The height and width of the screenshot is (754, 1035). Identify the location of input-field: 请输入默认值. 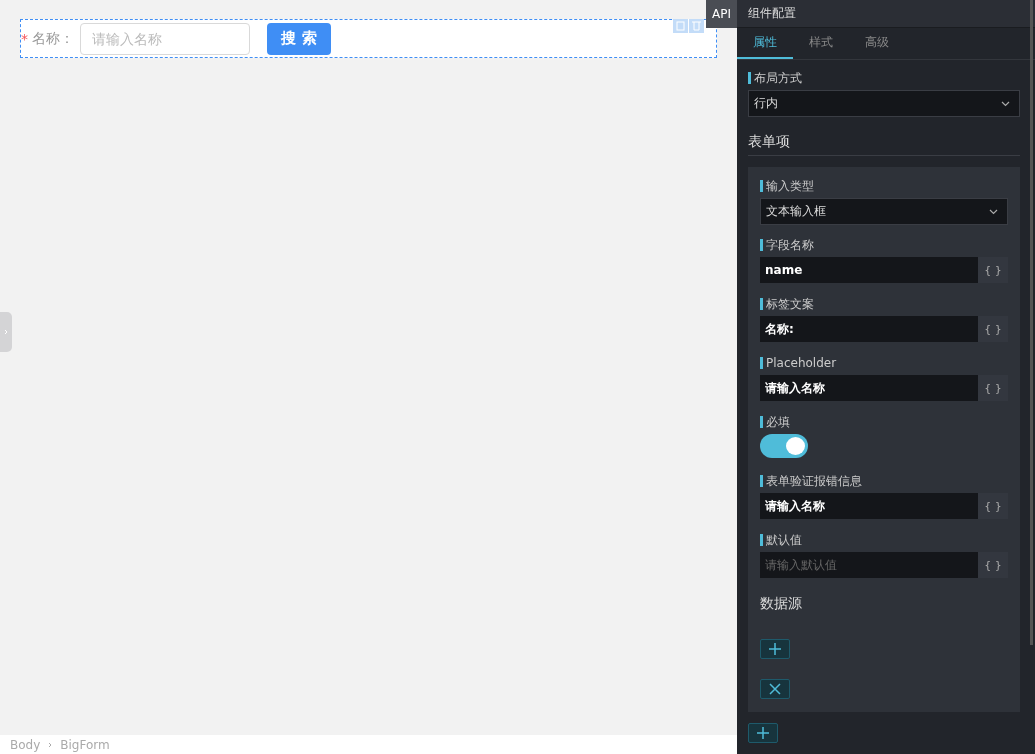
(869, 565).